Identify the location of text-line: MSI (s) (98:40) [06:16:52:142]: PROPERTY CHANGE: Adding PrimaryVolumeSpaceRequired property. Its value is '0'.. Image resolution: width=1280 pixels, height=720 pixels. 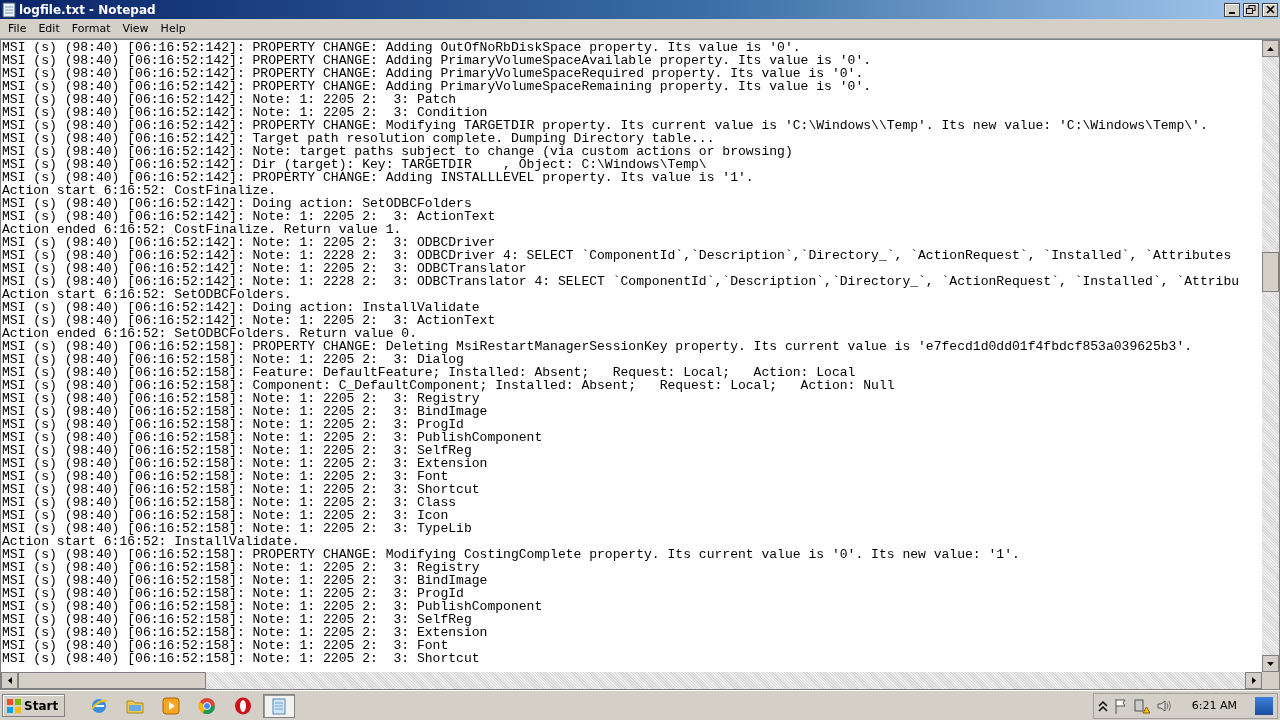
(433, 73).